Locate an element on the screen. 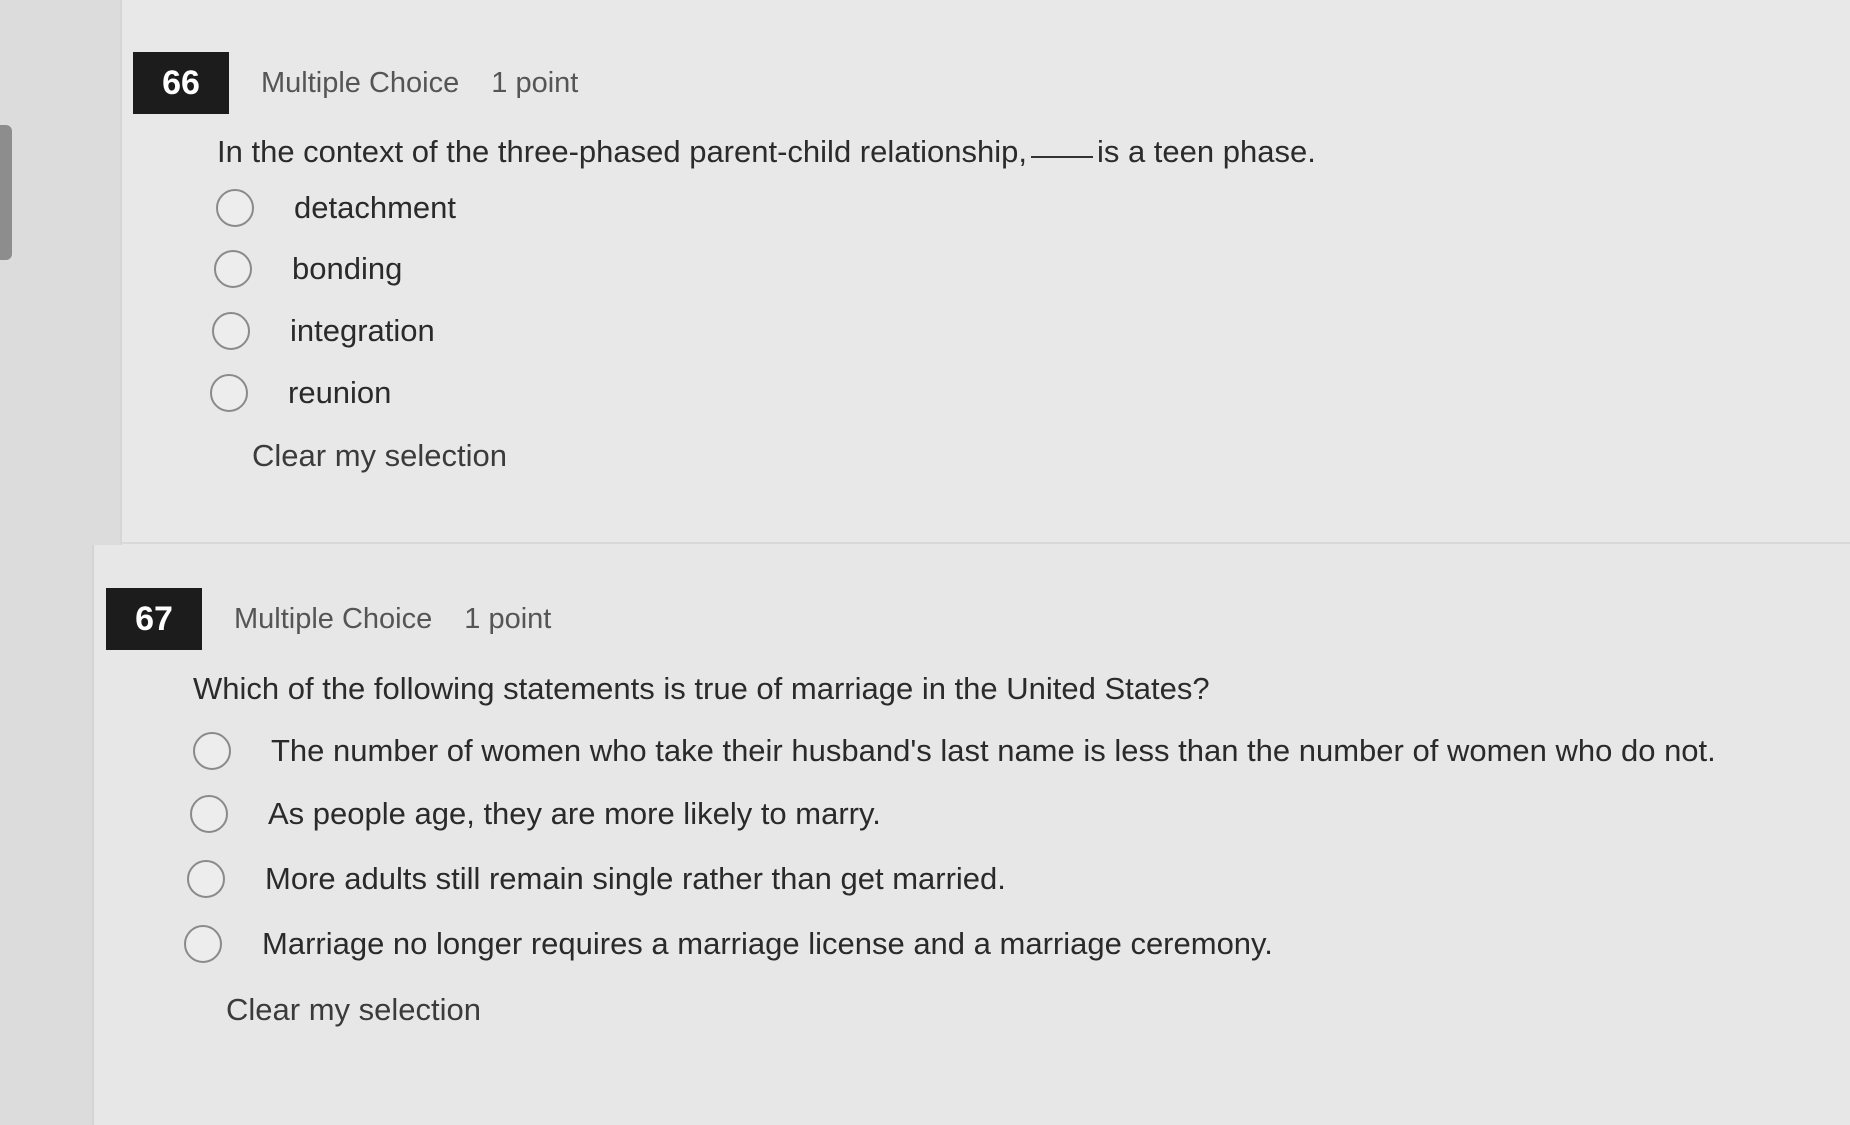 This screenshot has height=1125, width=1850. option-reunion: reunion is located at coordinates (300, 393).